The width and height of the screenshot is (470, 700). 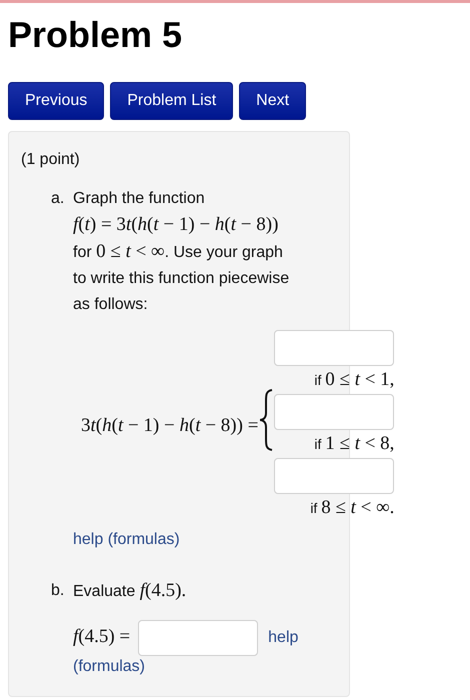 I want to click on prompt-text: Evaluate f(4.5)., so click(x=129, y=591).